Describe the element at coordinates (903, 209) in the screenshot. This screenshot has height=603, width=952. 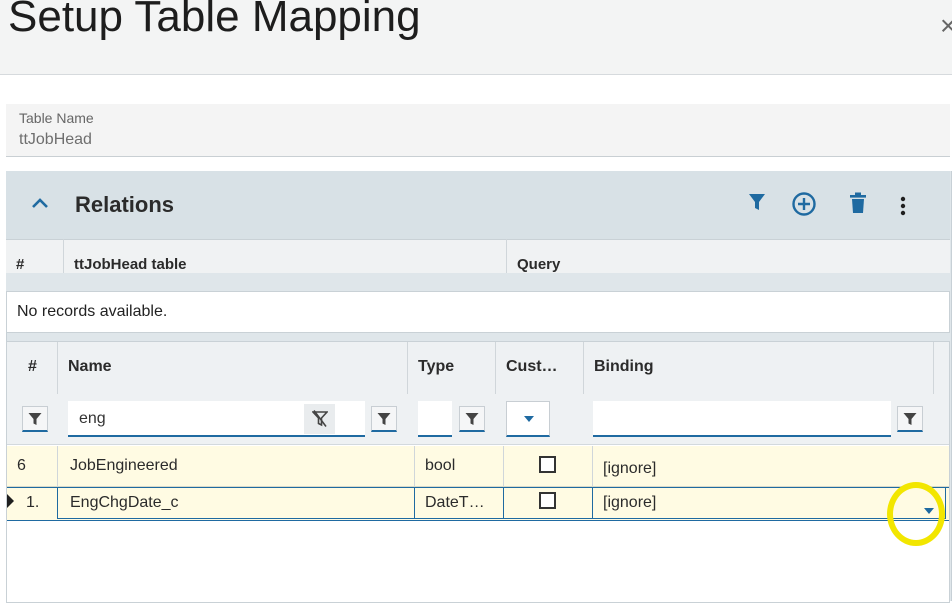
I see `more-options-icon` at that location.